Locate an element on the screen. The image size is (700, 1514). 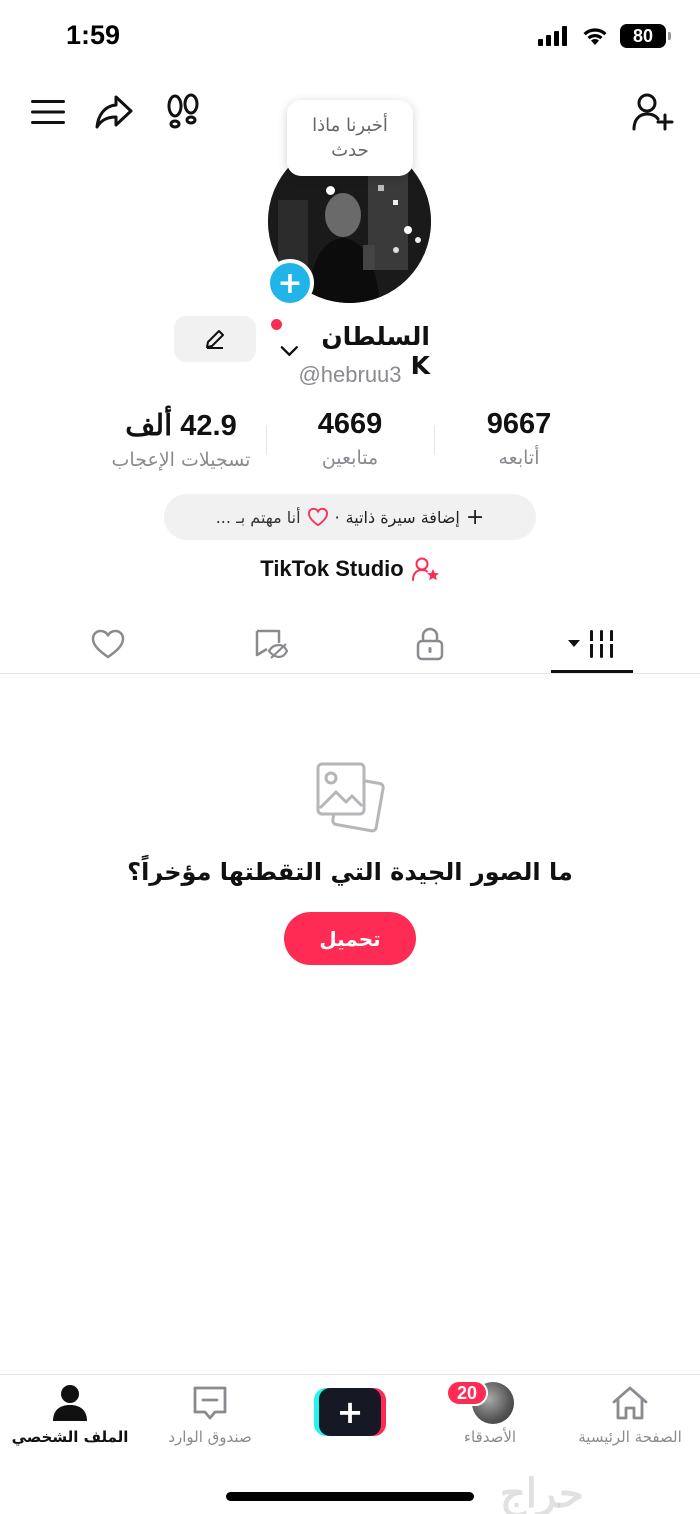
following-count: 9667 is located at coordinates (519, 424).